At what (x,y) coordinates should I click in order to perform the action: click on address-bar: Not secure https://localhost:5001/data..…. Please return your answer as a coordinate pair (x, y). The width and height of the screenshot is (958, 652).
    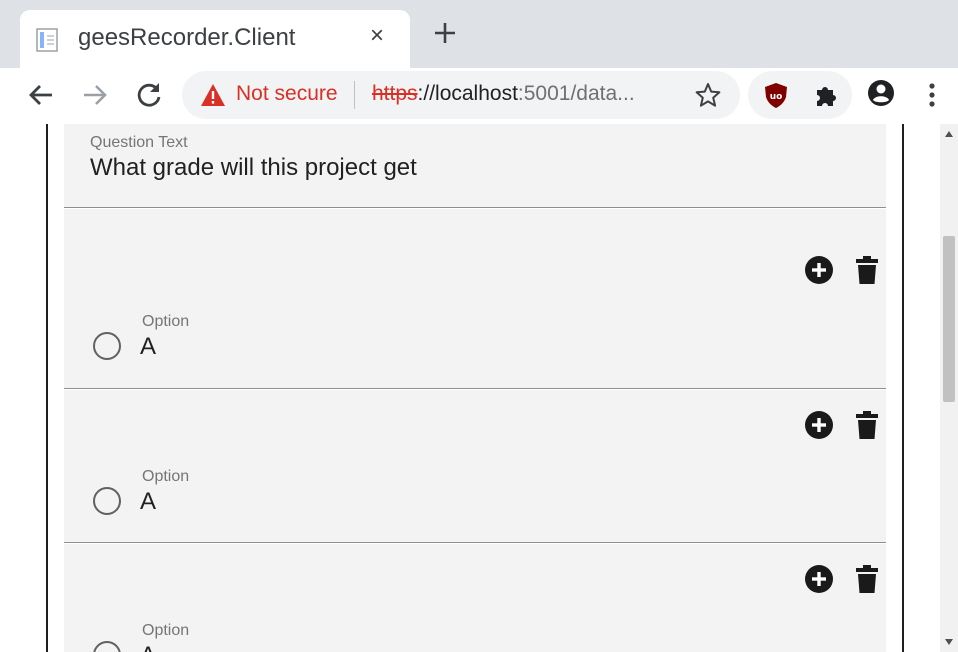
    Looking at the image, I should click on (461, 95).